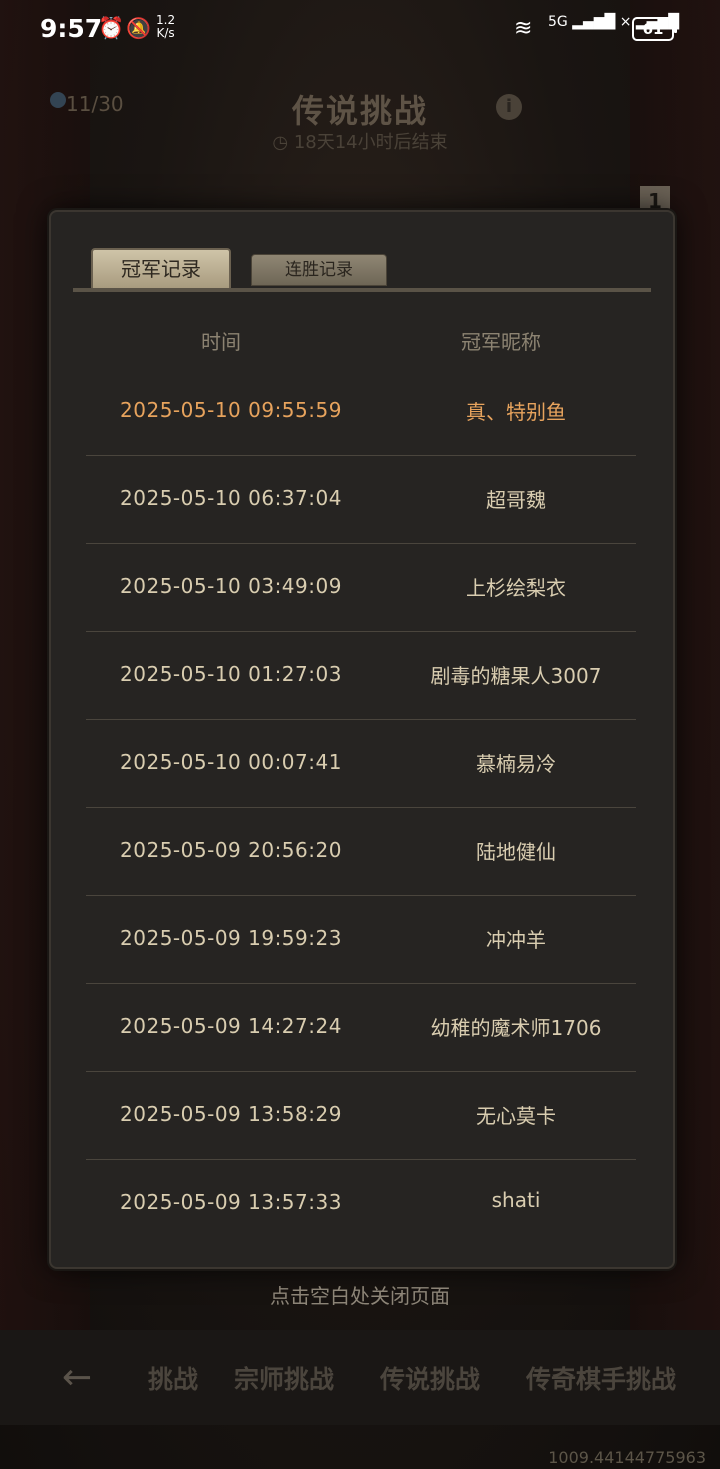  Describe the element at coordinates (361, 1028) in the screenshot. I see `table-row: 2025-05-09 14:27:24 幼稚的魔术师1706` at that location.